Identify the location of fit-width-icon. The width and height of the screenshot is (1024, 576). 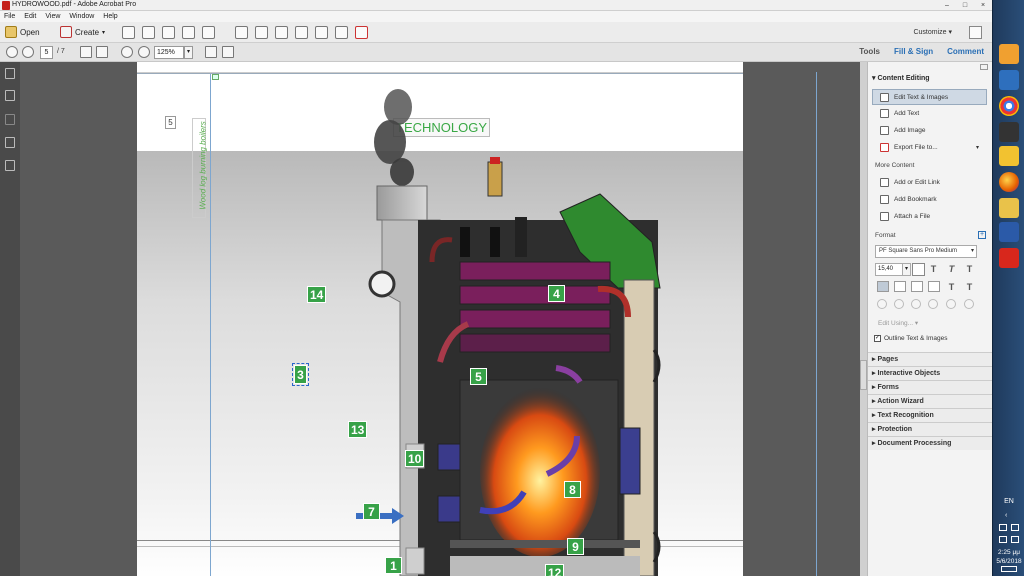
(228, 52).